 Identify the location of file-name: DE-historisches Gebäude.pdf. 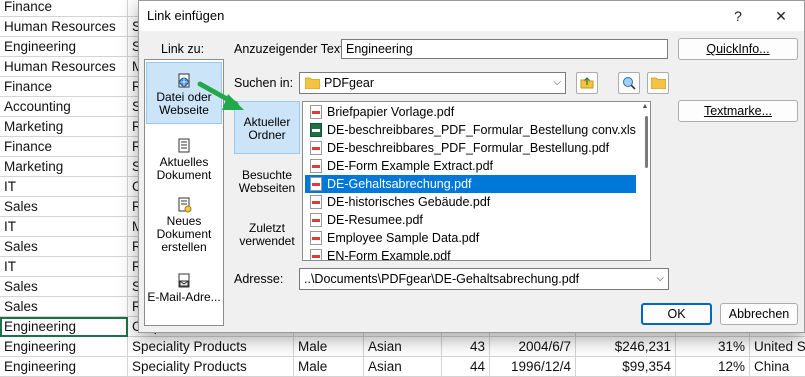
(409, 202).